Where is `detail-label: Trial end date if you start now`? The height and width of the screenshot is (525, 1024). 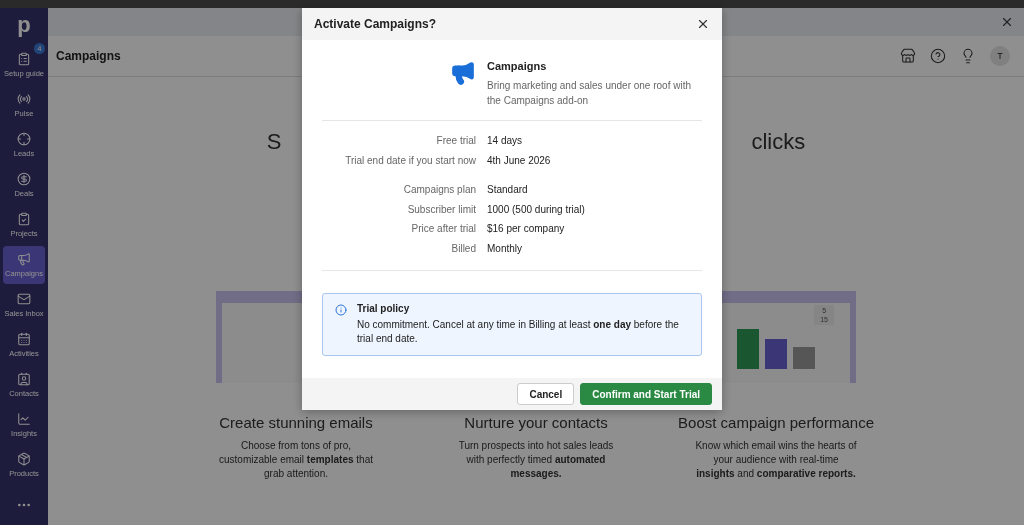
detail-label: Trial end date if you start now is located at coordinates (410, 160).